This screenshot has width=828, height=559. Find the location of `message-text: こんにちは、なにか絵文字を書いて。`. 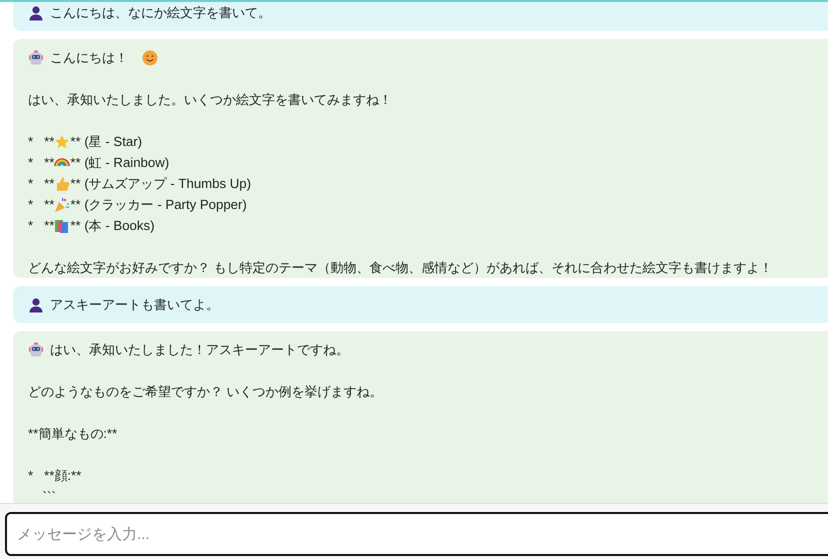

message-text: こんにちは、なにか絵文字を書いて。 is located at coordinates (160, 13).